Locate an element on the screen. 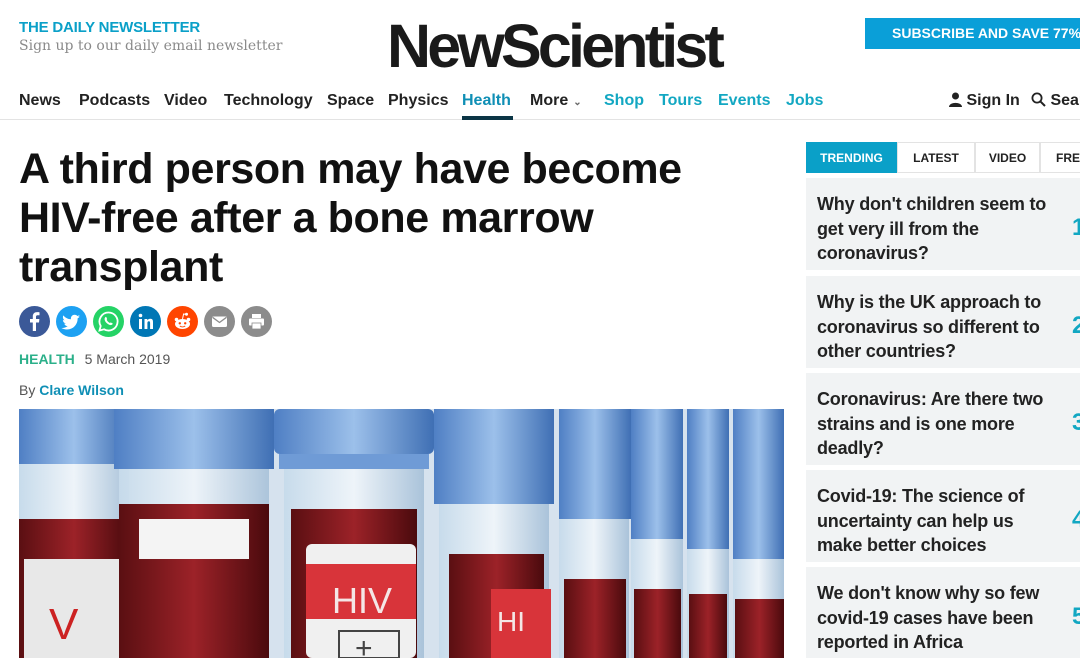 The image size is (1080, 658). print-icon is located at coordinates (256, 322).